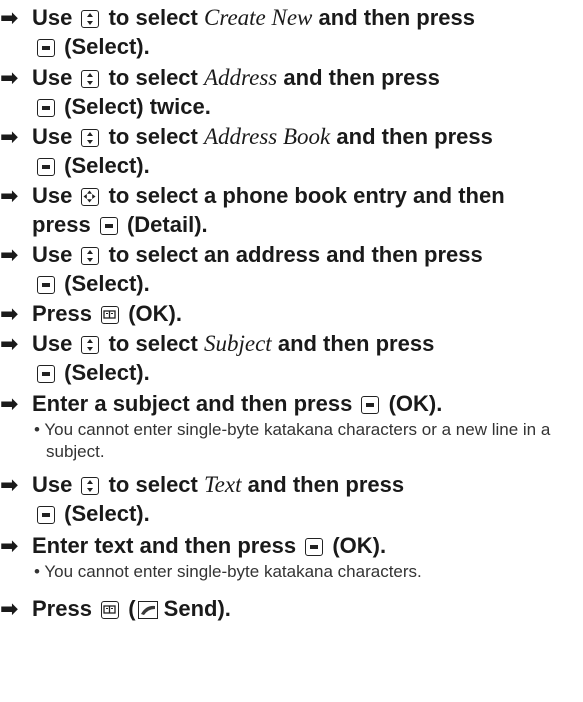  I want to click on step-text: Enter a subject and then press, so click(192, 403).